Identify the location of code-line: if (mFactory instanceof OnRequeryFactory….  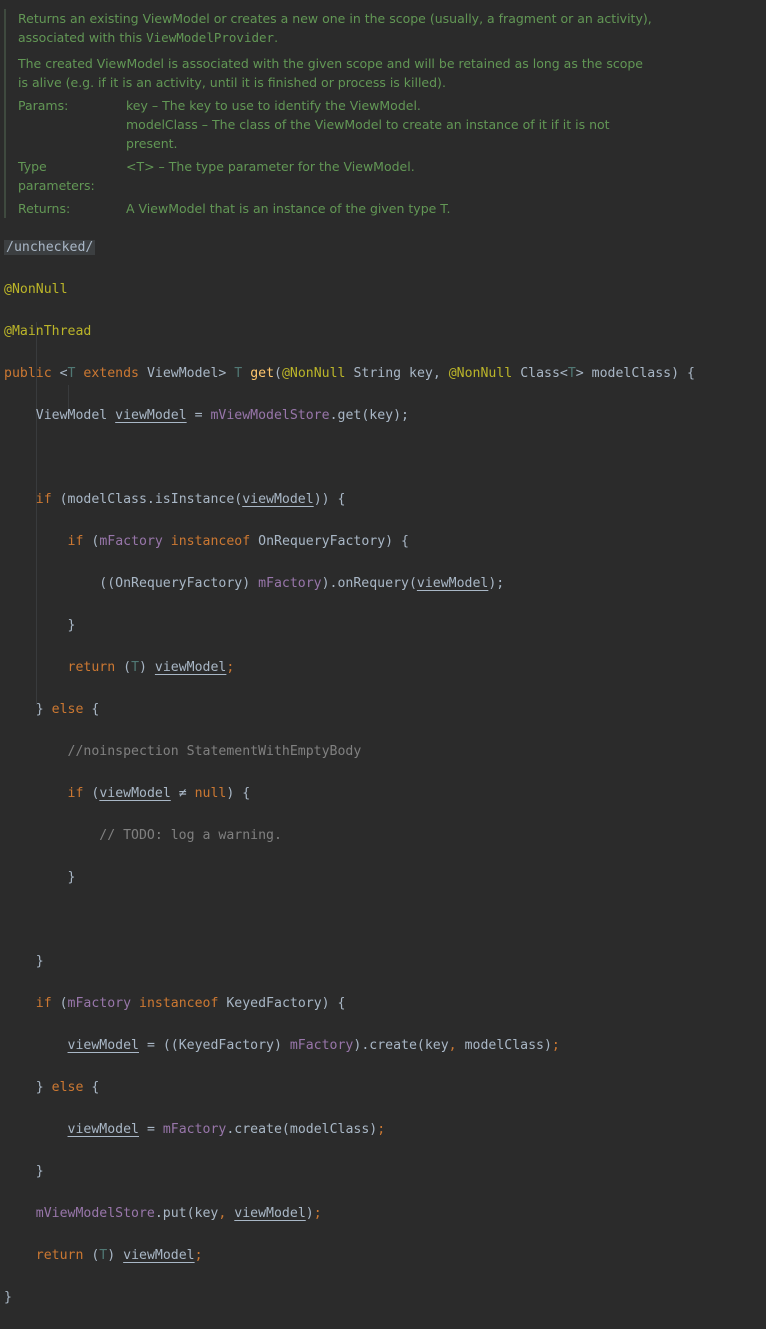
(238, 541).